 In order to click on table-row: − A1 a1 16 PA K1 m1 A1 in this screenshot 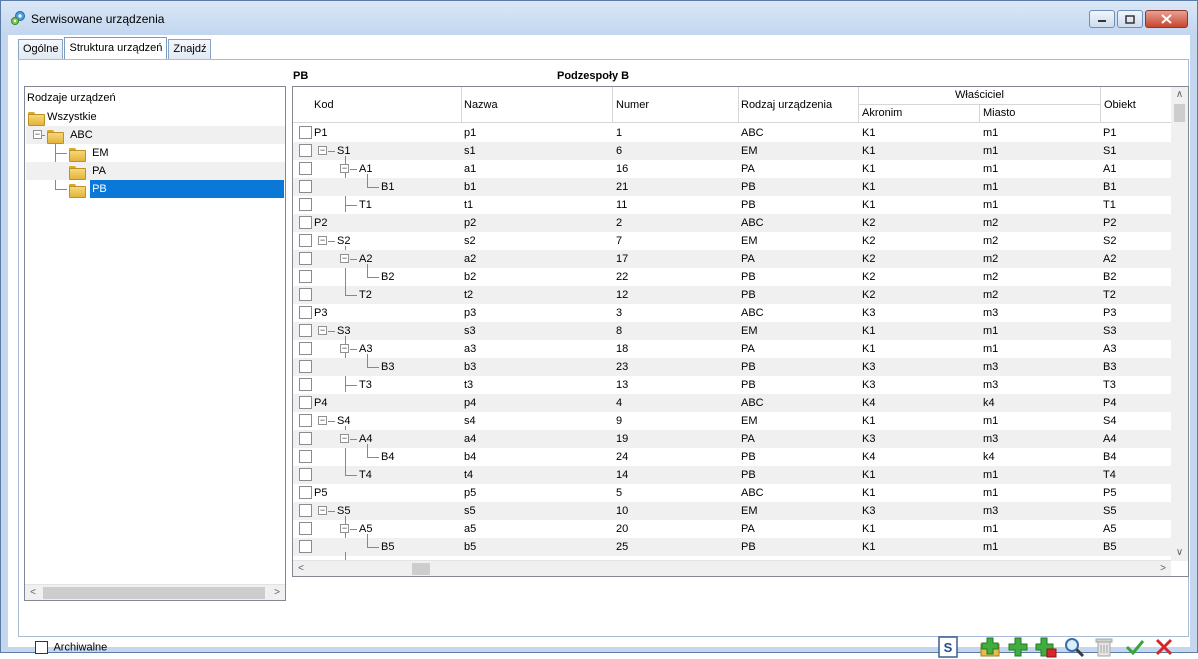, I will do `click(733, 174)`.